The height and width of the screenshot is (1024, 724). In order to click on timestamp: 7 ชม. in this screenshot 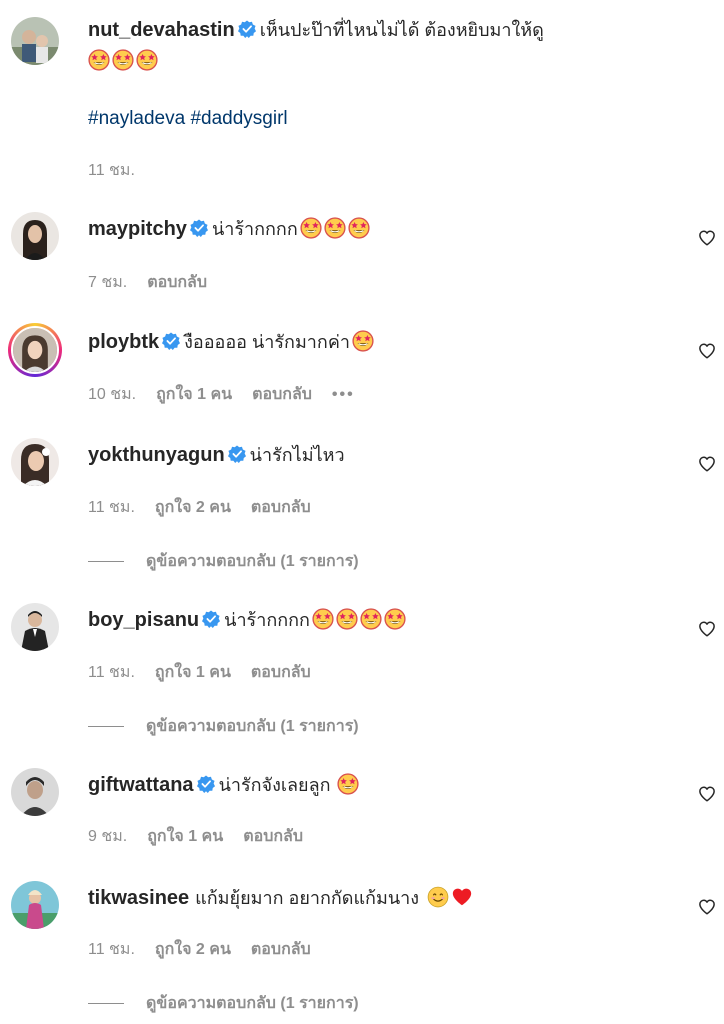, I will do `click(107, 282)`.